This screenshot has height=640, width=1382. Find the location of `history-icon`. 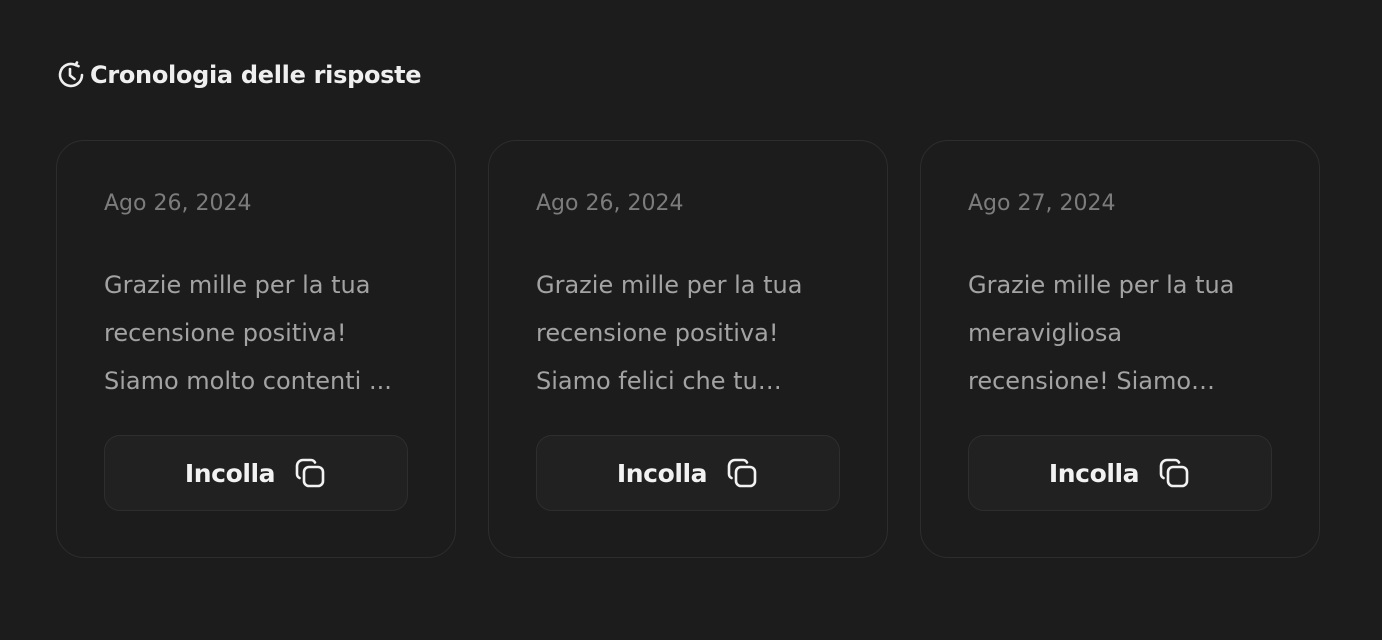

history-icon is located at coordinates (72, 75).